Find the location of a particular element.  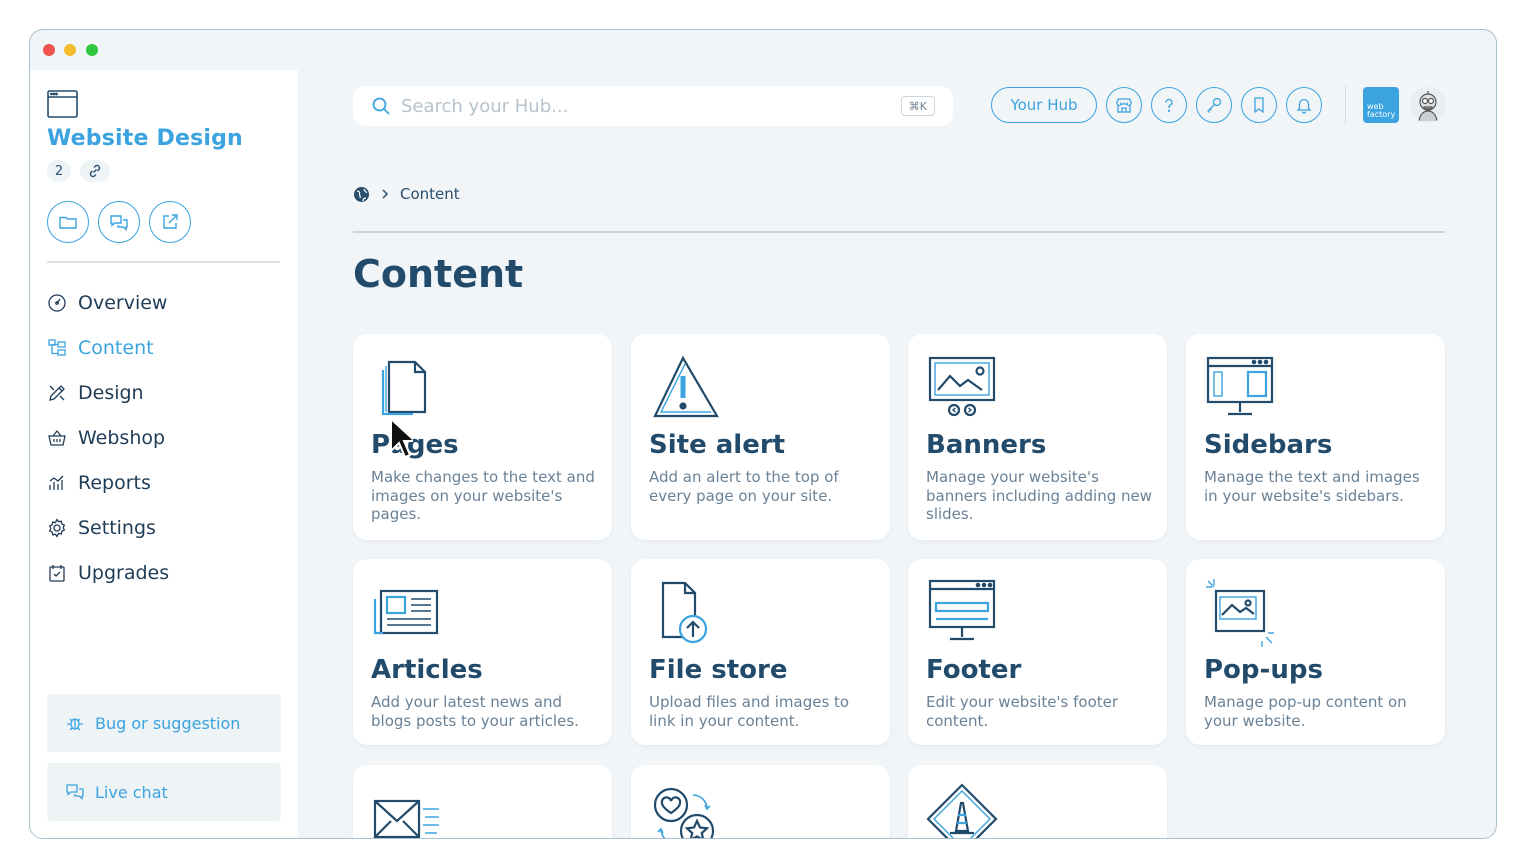

bug-report-label: Bug or suggestion is located at coordinates (168, 723).